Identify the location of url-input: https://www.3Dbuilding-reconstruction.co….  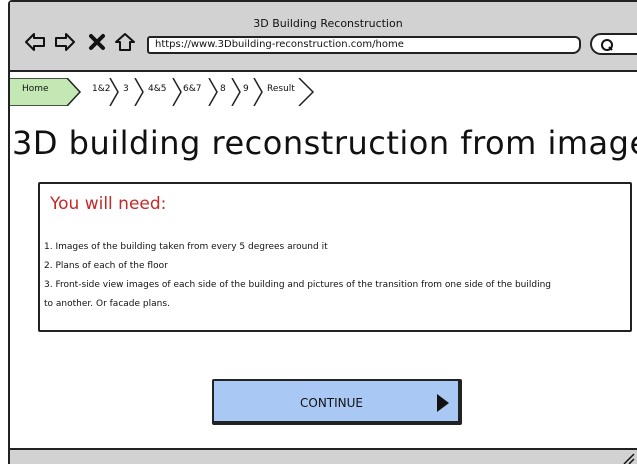
(364, 45).